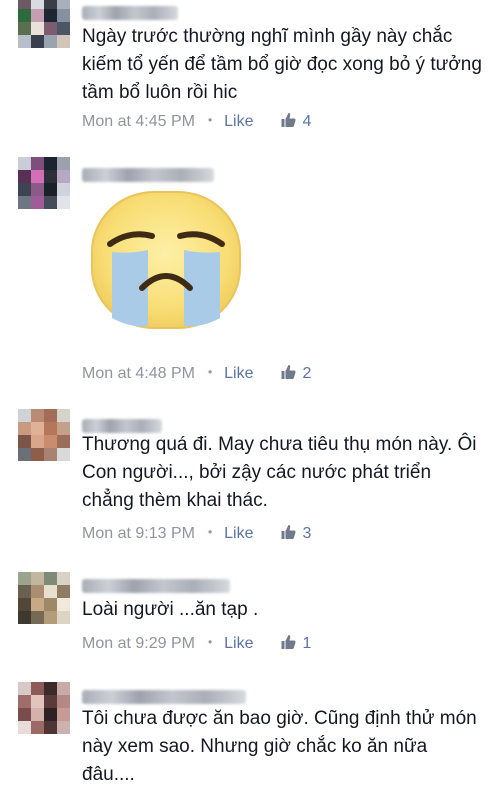 This screenshot has height=789, width=500. Describe the element at coordinates (170, 609) in the screenshot. I see `comment-text: Loài người ...ăn tạp .` at that location.